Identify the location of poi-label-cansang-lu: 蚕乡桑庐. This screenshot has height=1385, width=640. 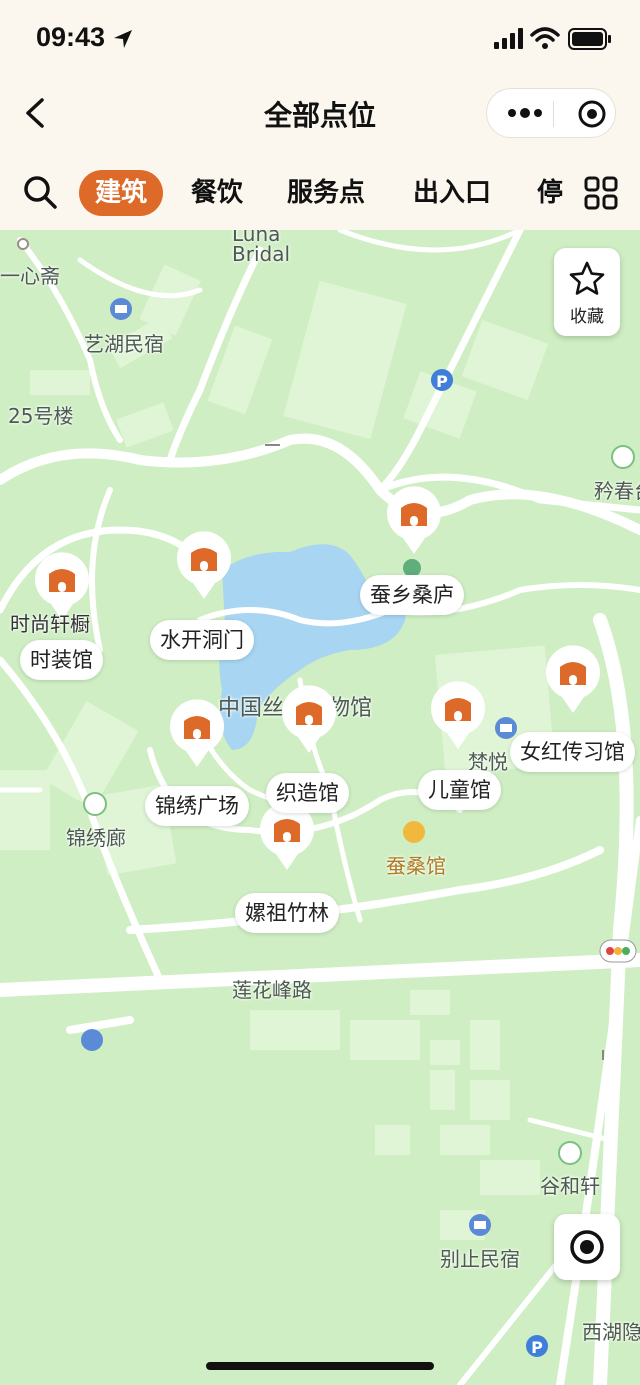
(412, 595).